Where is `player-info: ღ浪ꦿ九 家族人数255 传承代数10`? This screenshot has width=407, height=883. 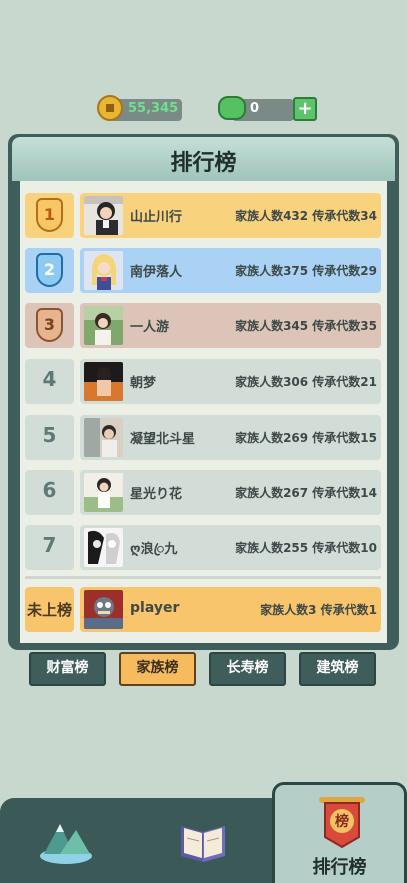 player-info: ღ浪ꦿ九 家族人数255 传承代数10 is located at coordinates (230, 547).